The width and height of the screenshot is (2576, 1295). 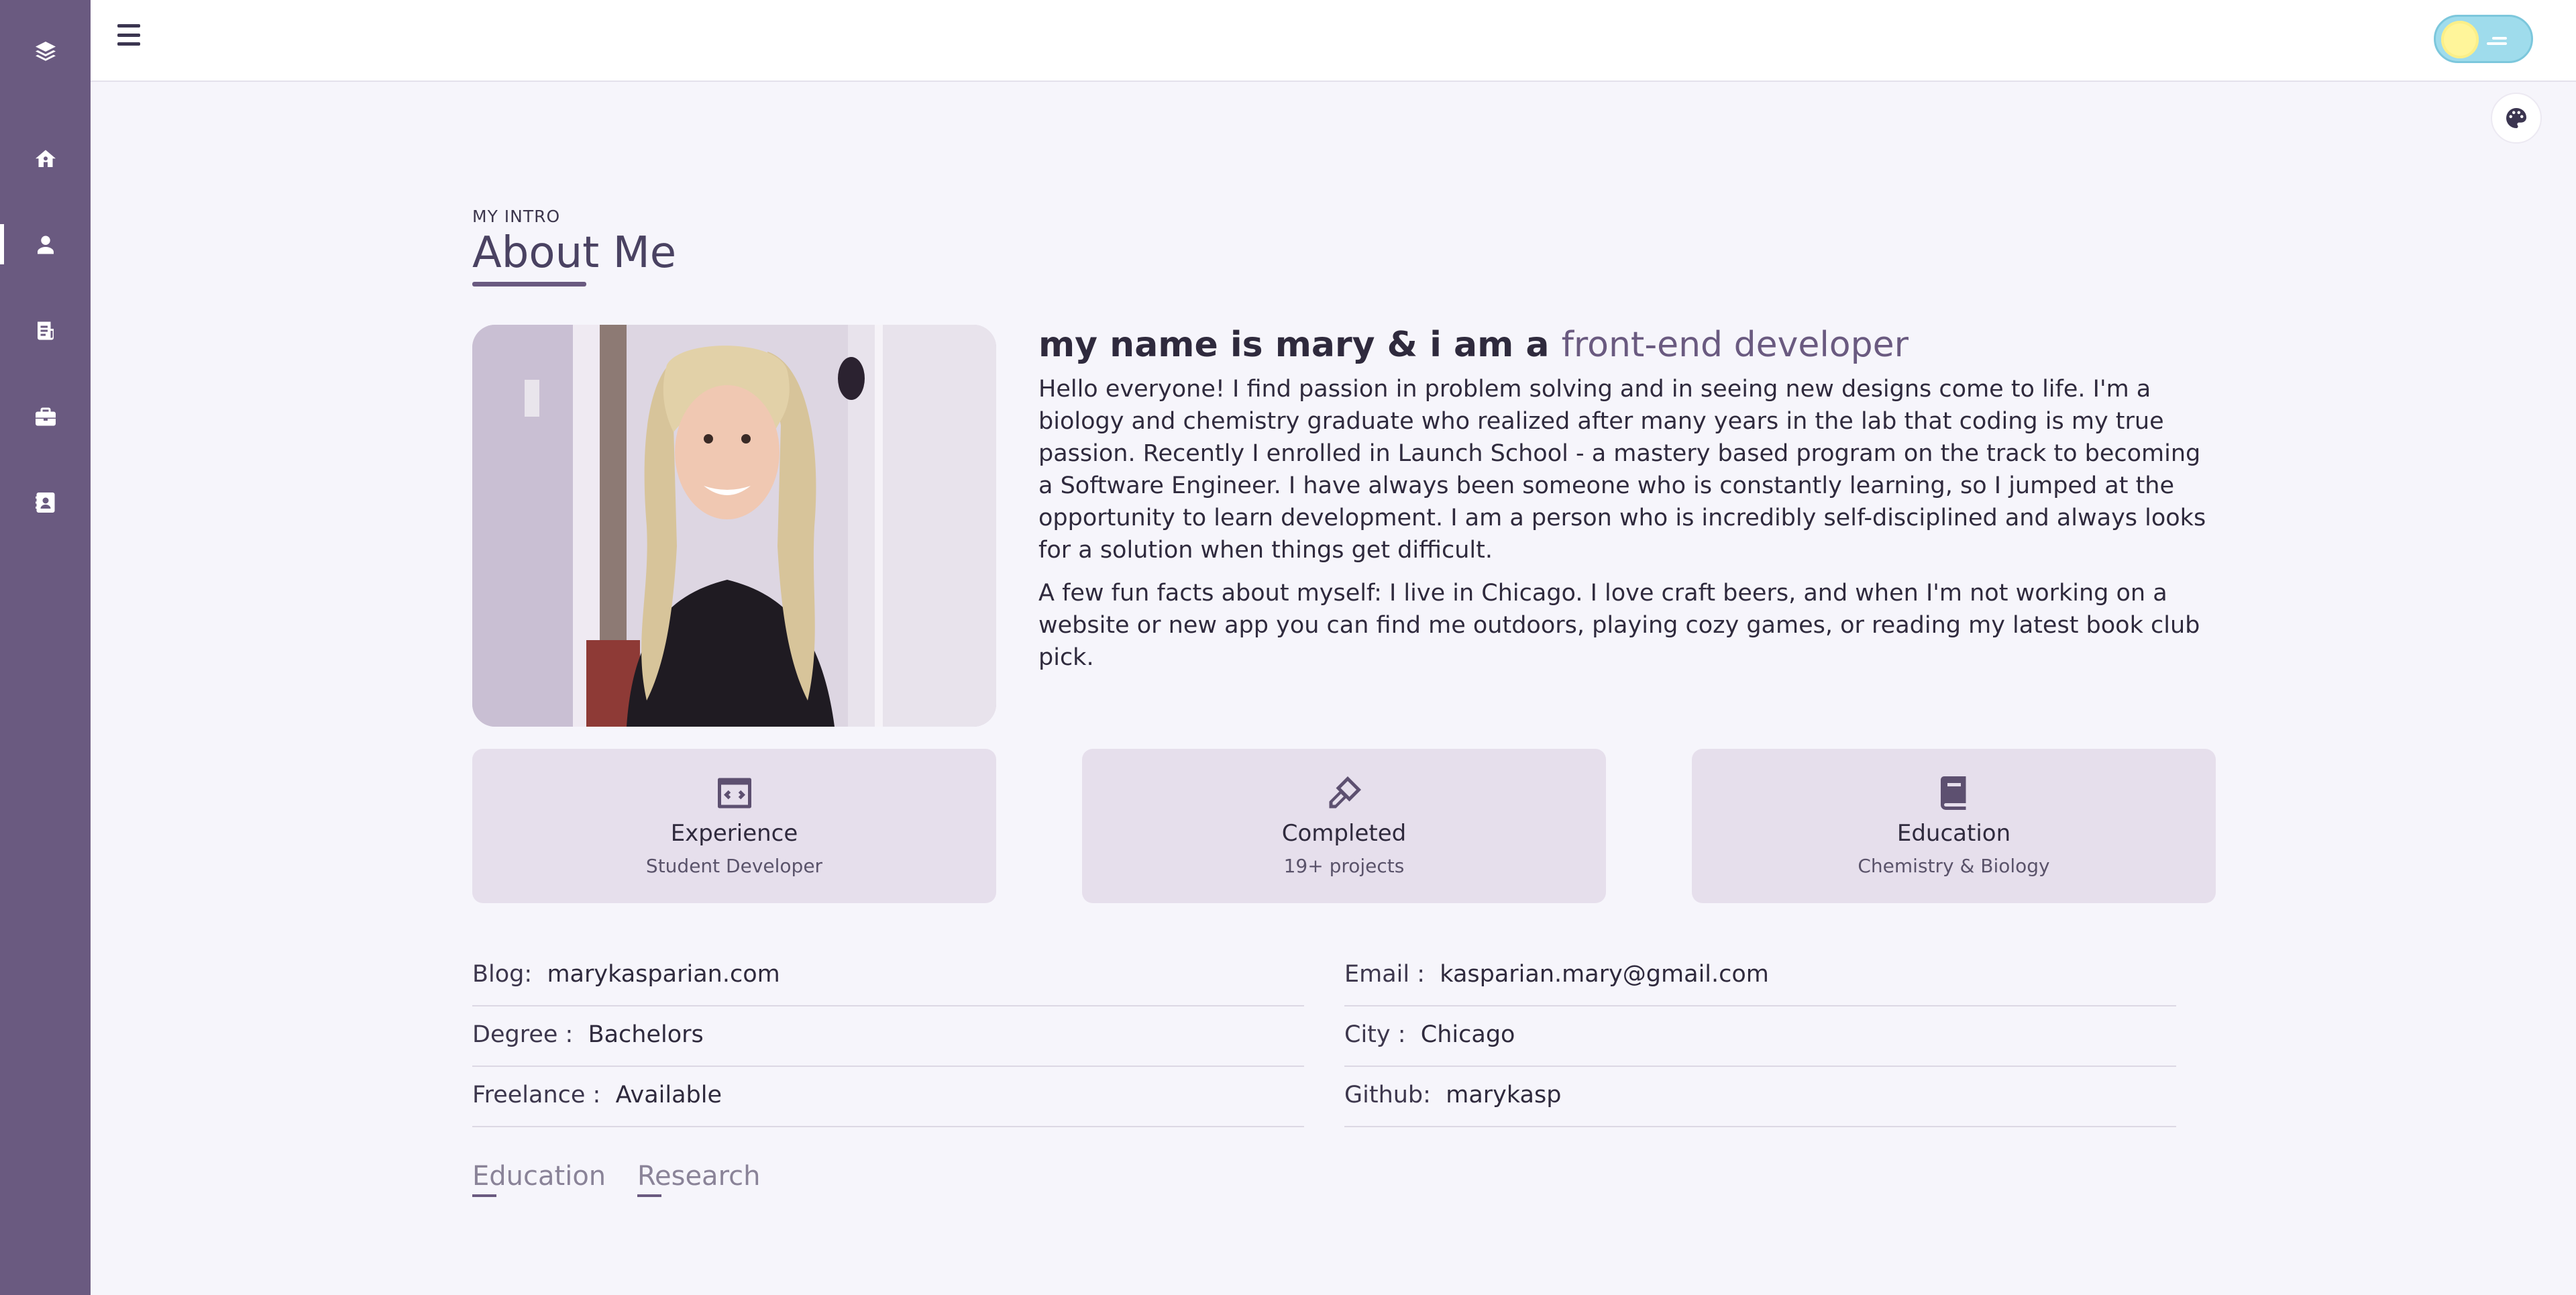 What do you see at coordinates (134, 35) in the screenshot?
I see `menu-icon` at bounding box center [134, 35].